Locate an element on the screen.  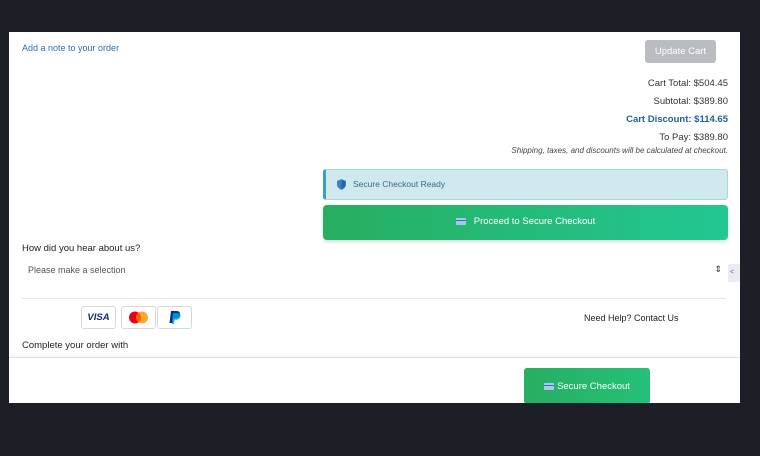
secure-checkout-button: Secure Checkout is located at coordinates (587, 385).